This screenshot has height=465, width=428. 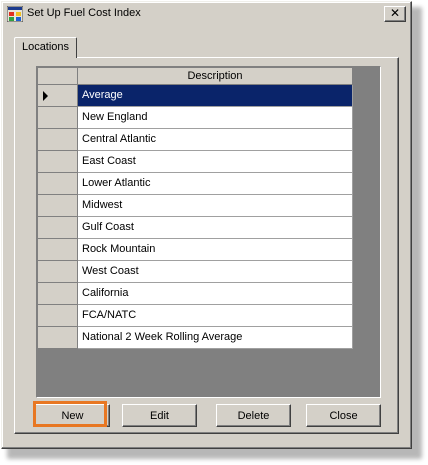 What do you see at coordinates (58, 76) in the screenshot?
I see `grid-corner-header` at bounding box center [58, 76].